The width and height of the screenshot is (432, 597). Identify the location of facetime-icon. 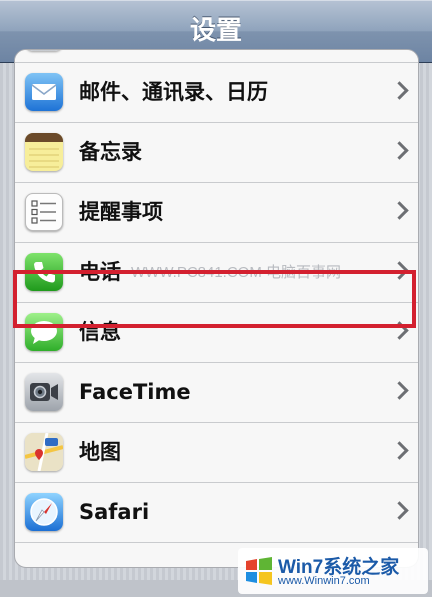
(44, 392).